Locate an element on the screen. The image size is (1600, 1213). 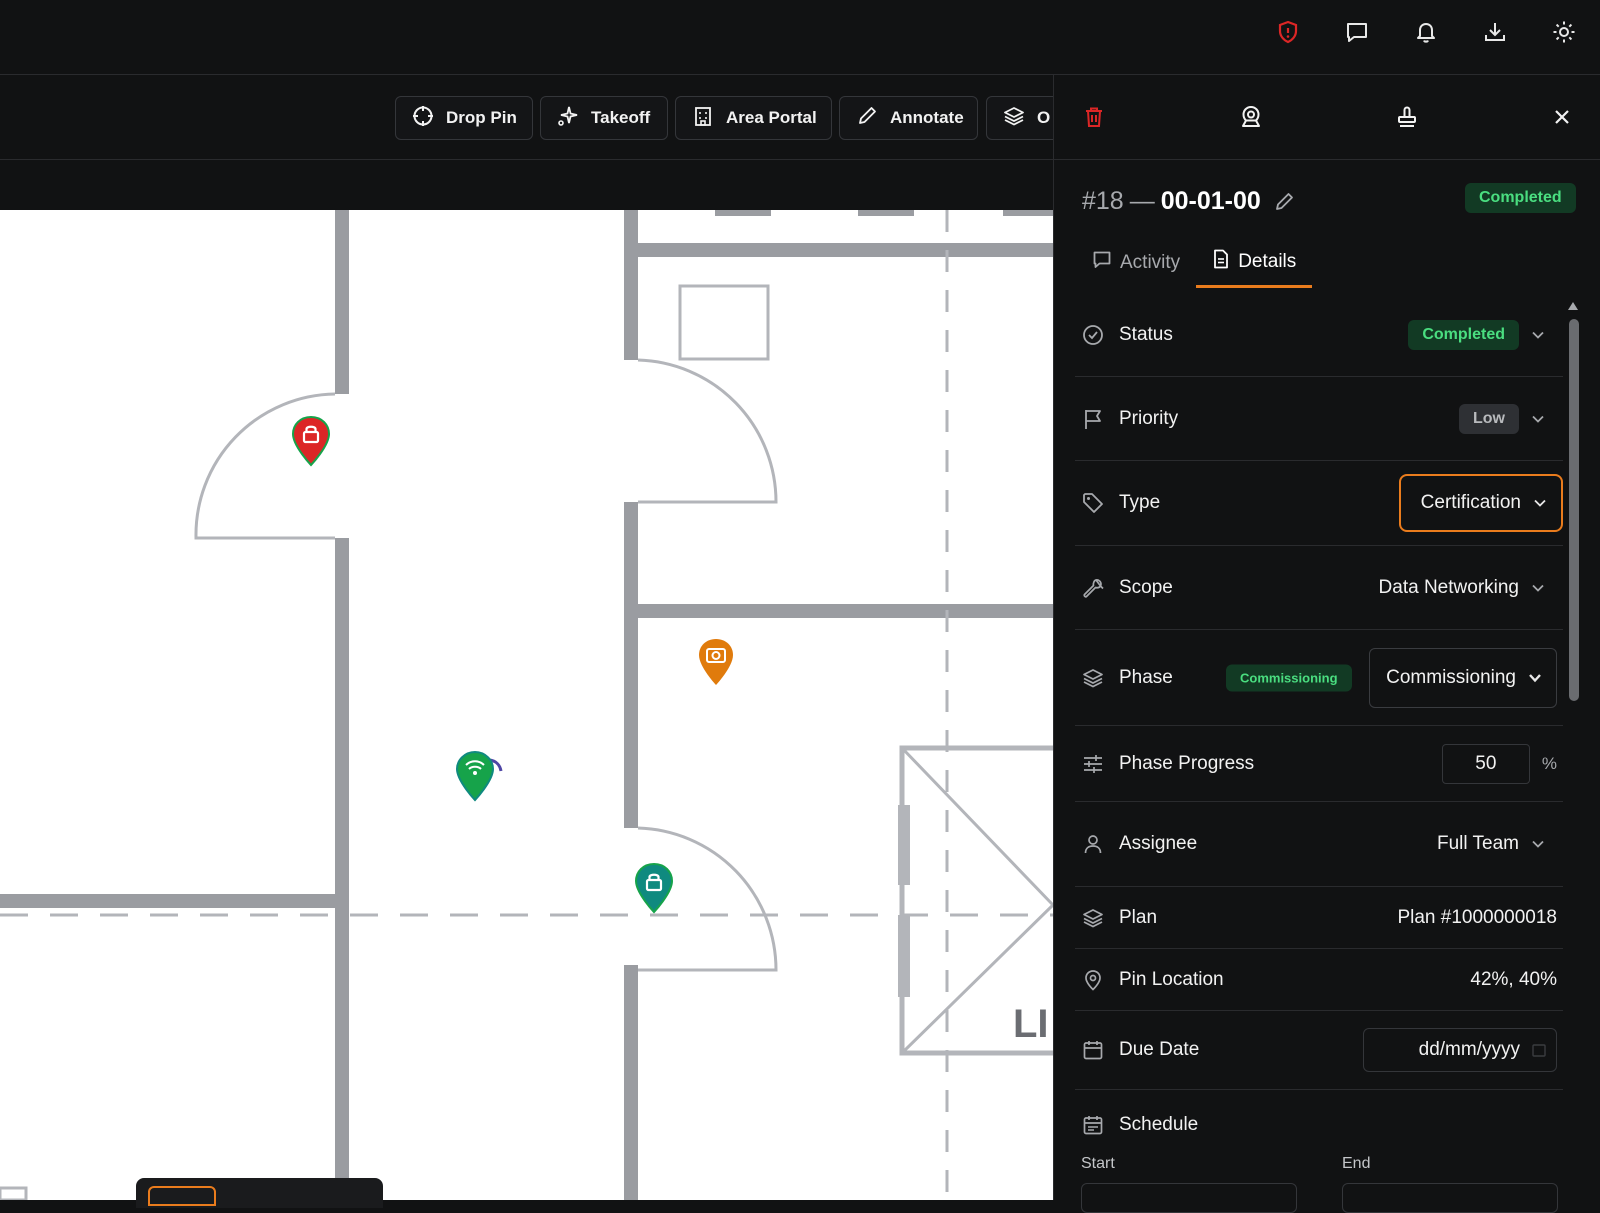
priority-select: Low is located at coordinates (1502, 418).